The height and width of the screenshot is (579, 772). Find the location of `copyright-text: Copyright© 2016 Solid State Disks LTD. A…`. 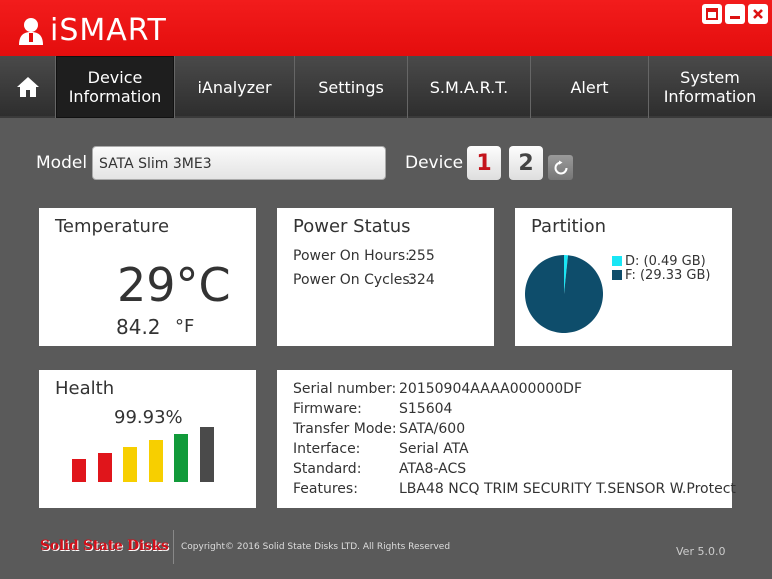

copyright-text: Copyright© 2016 Solid State Disks LTD. A… is located at coordinates (316, 547).